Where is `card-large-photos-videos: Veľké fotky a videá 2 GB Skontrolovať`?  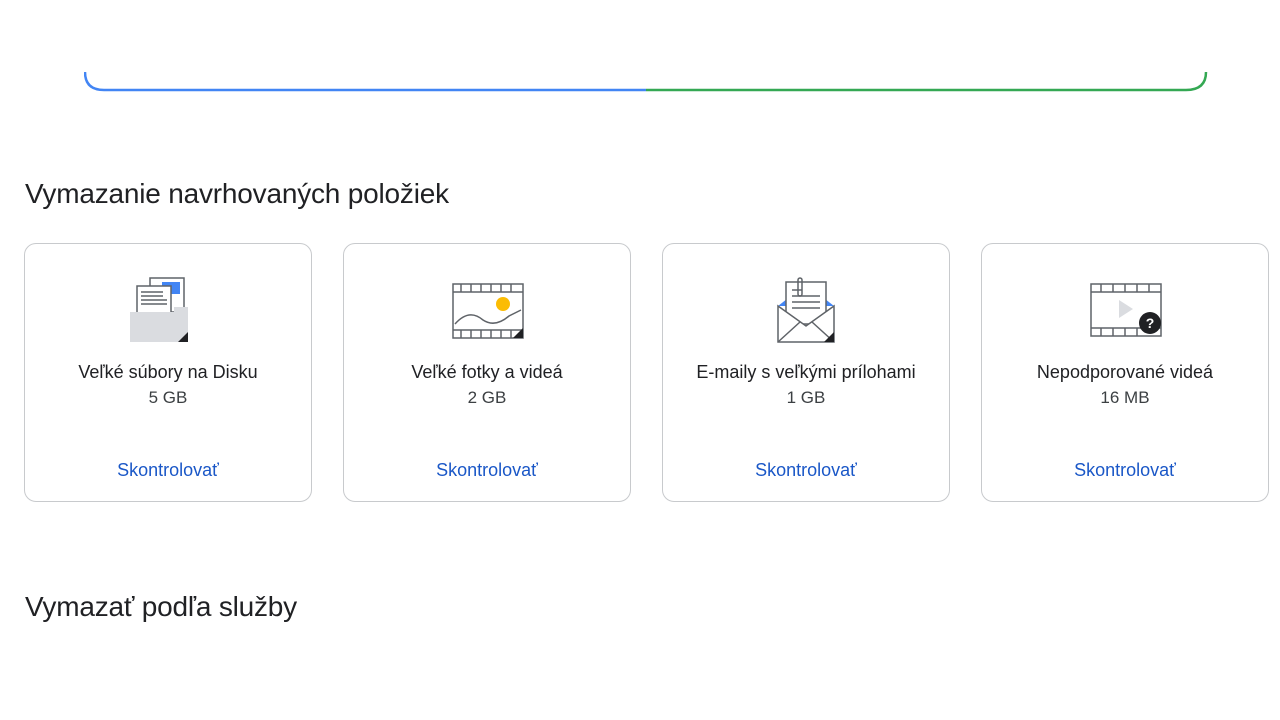 card-large-photos-videos: Veľké fotky a videá 2 GB Skontrolovať is located at coordinates (487, 372).